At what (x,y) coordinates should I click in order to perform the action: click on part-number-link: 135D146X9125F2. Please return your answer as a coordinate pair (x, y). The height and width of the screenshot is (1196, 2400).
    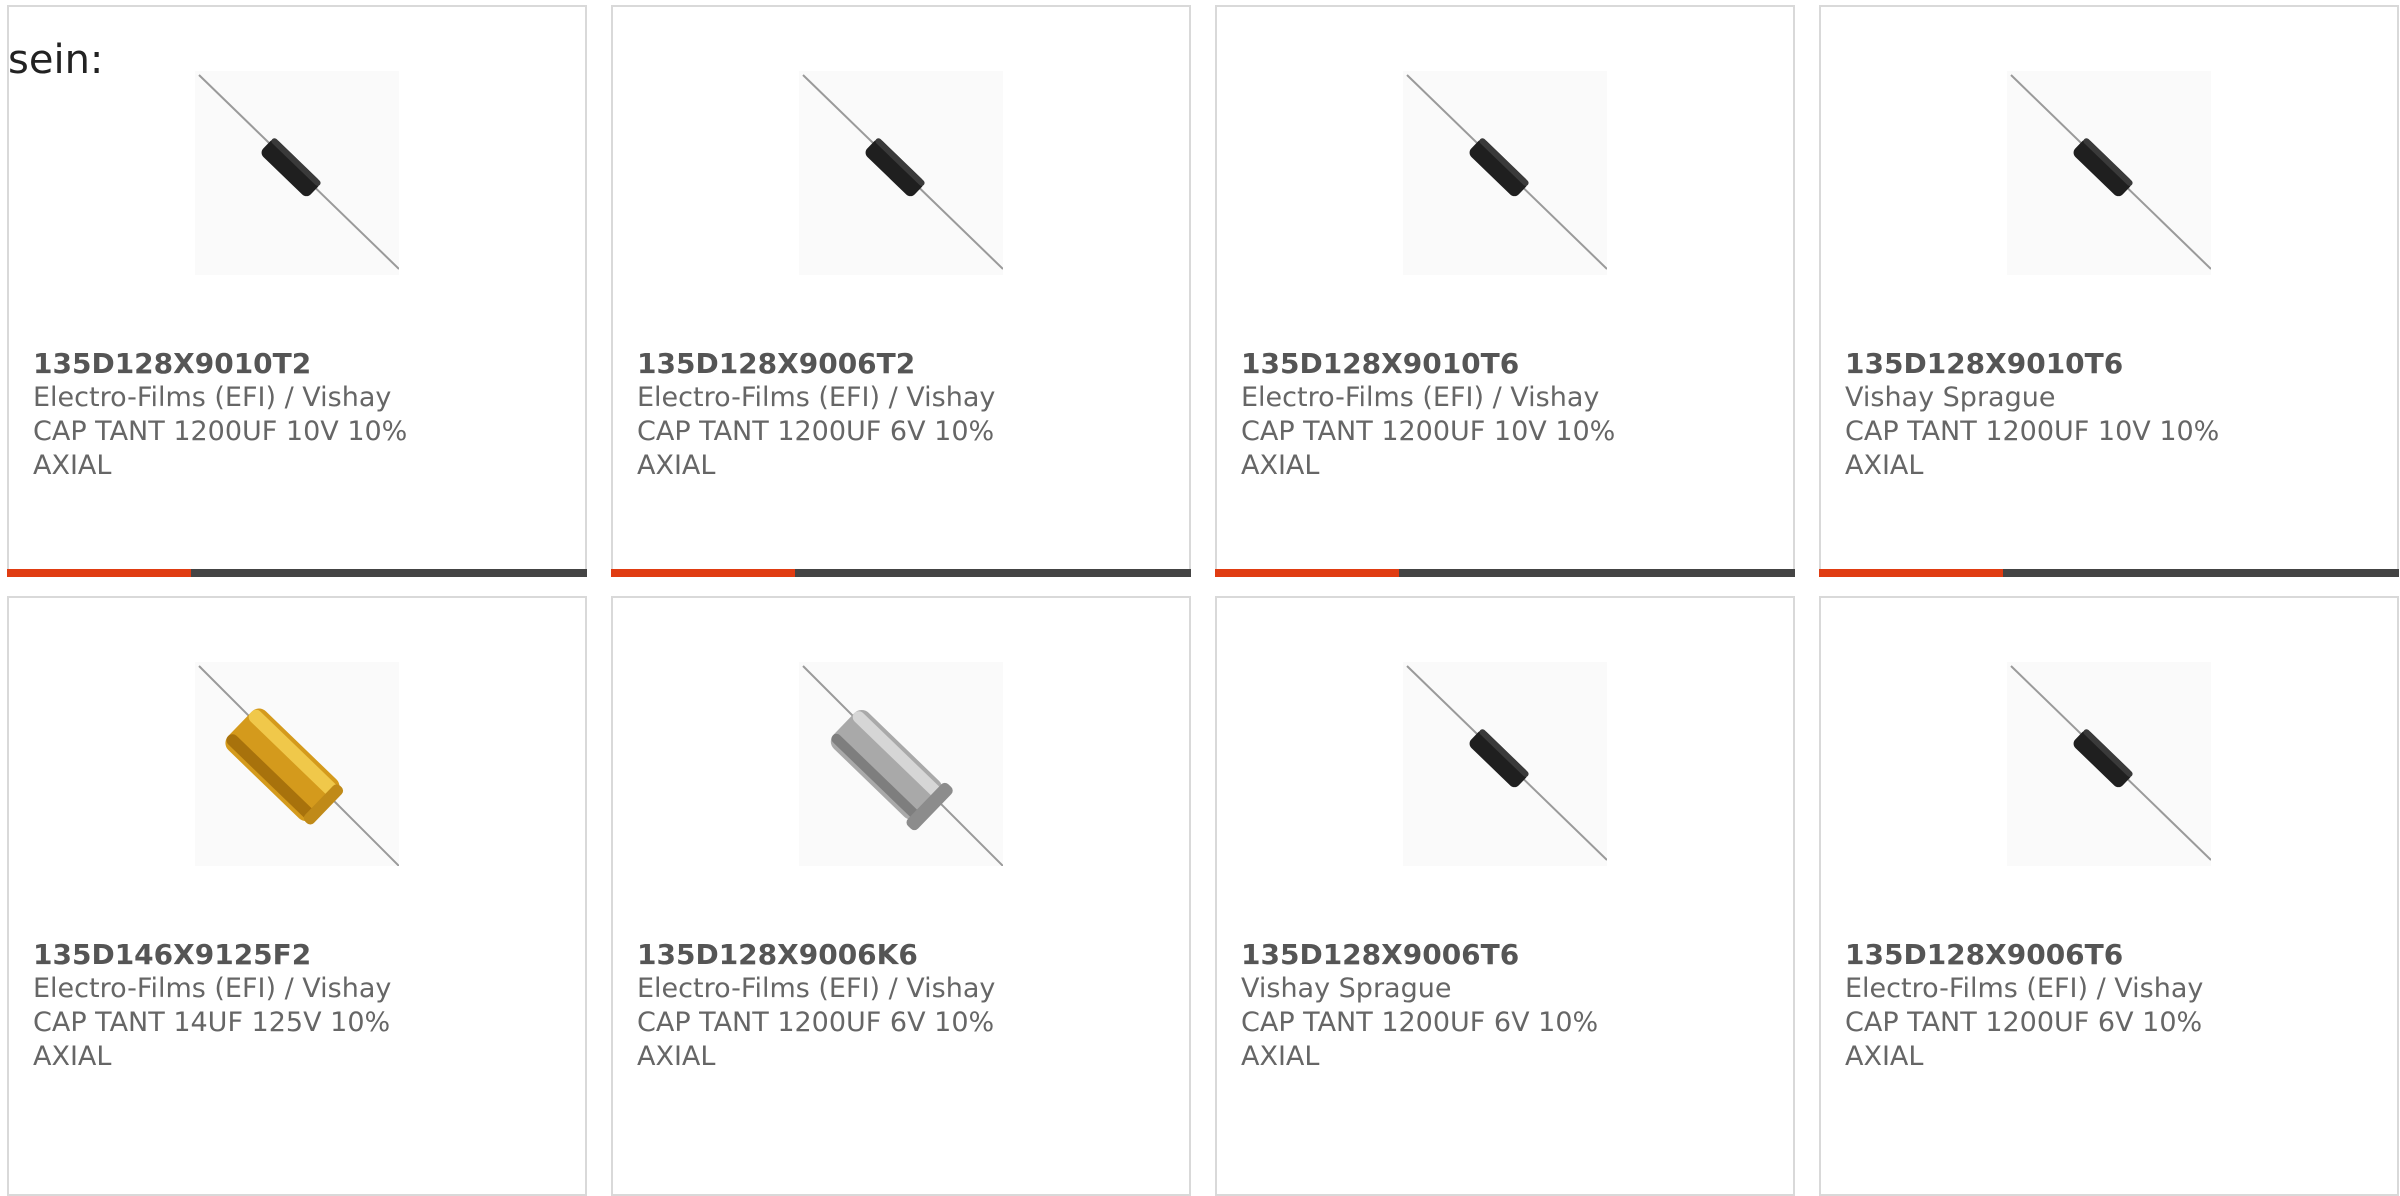
    Looking at the image, I should click on (243, 955).